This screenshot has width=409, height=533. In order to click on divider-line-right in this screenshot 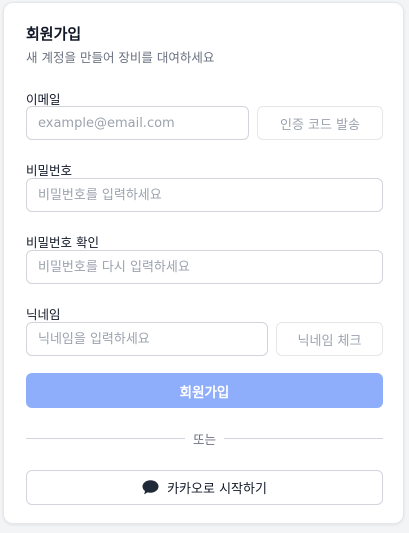, I will do `click(304, 438)`.